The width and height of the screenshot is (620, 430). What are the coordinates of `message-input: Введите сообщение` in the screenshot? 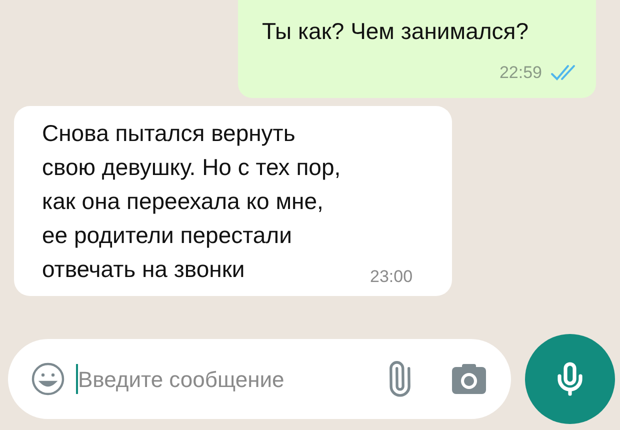 It's located at (224, 379).